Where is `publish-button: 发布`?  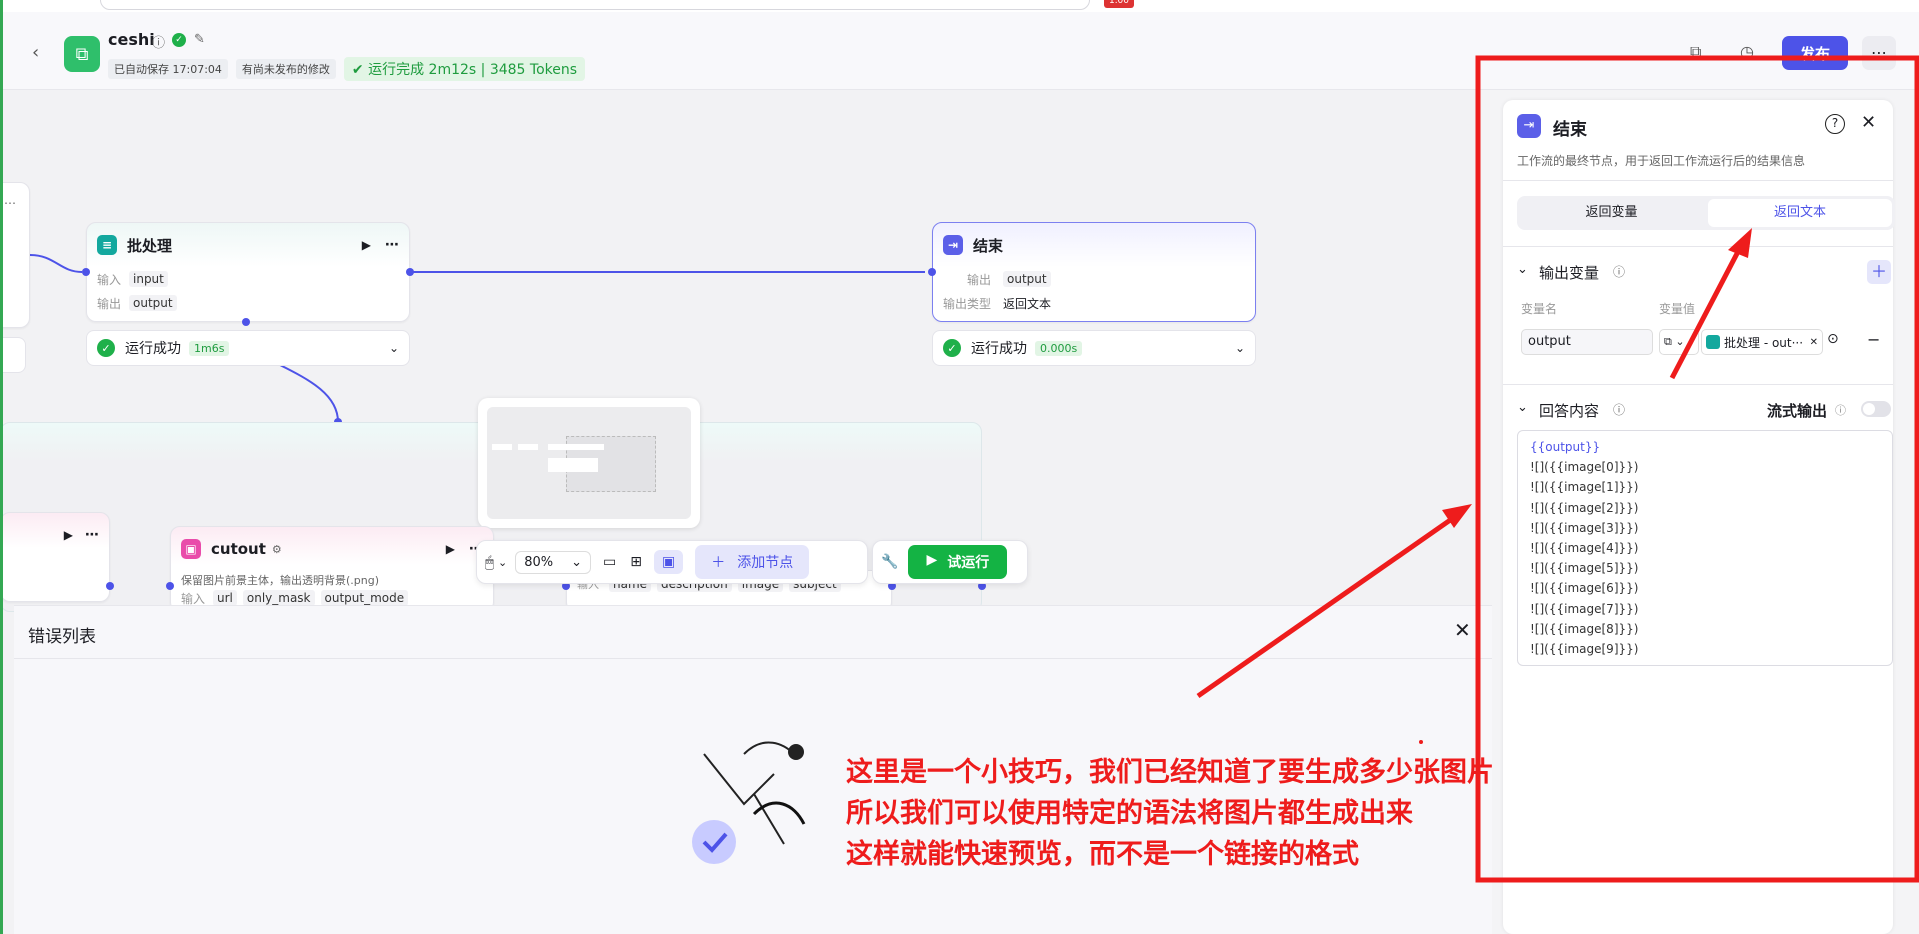 publish-button: 发布 is located at coordinates (1815, 53).